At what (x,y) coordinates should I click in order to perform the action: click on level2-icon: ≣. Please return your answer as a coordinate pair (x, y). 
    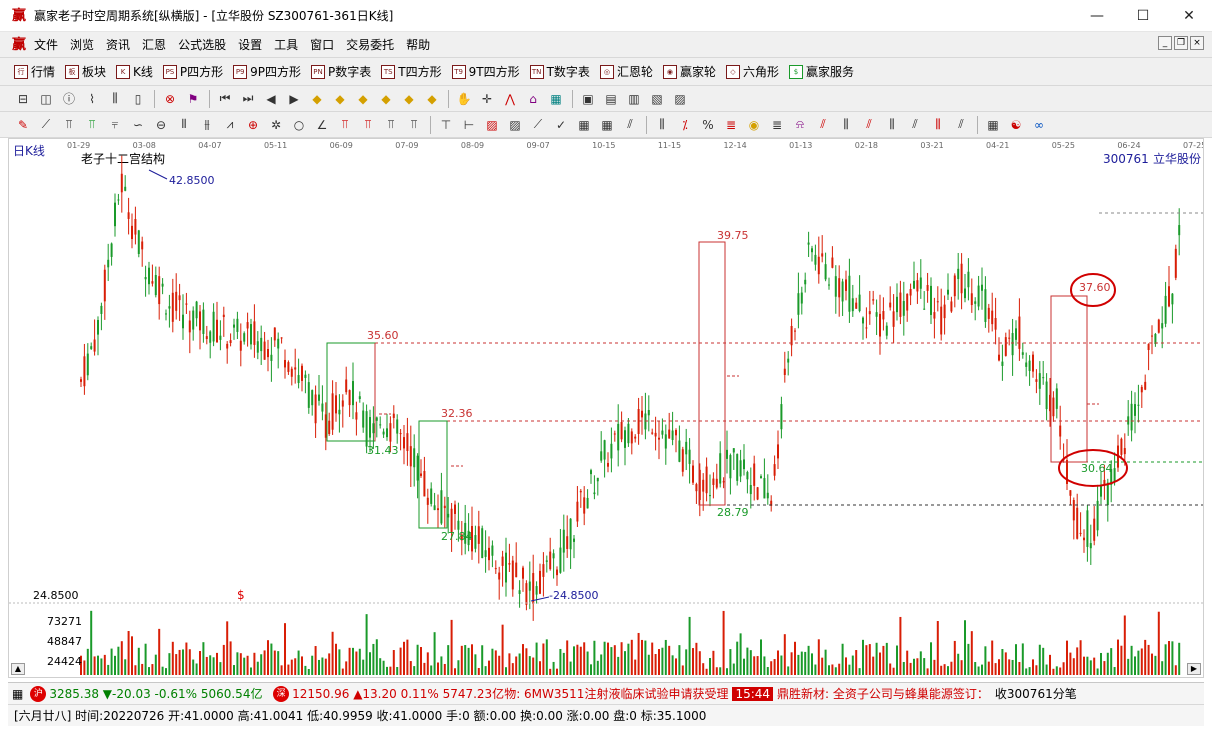
    Looking at the image, I should click on (777, 125).